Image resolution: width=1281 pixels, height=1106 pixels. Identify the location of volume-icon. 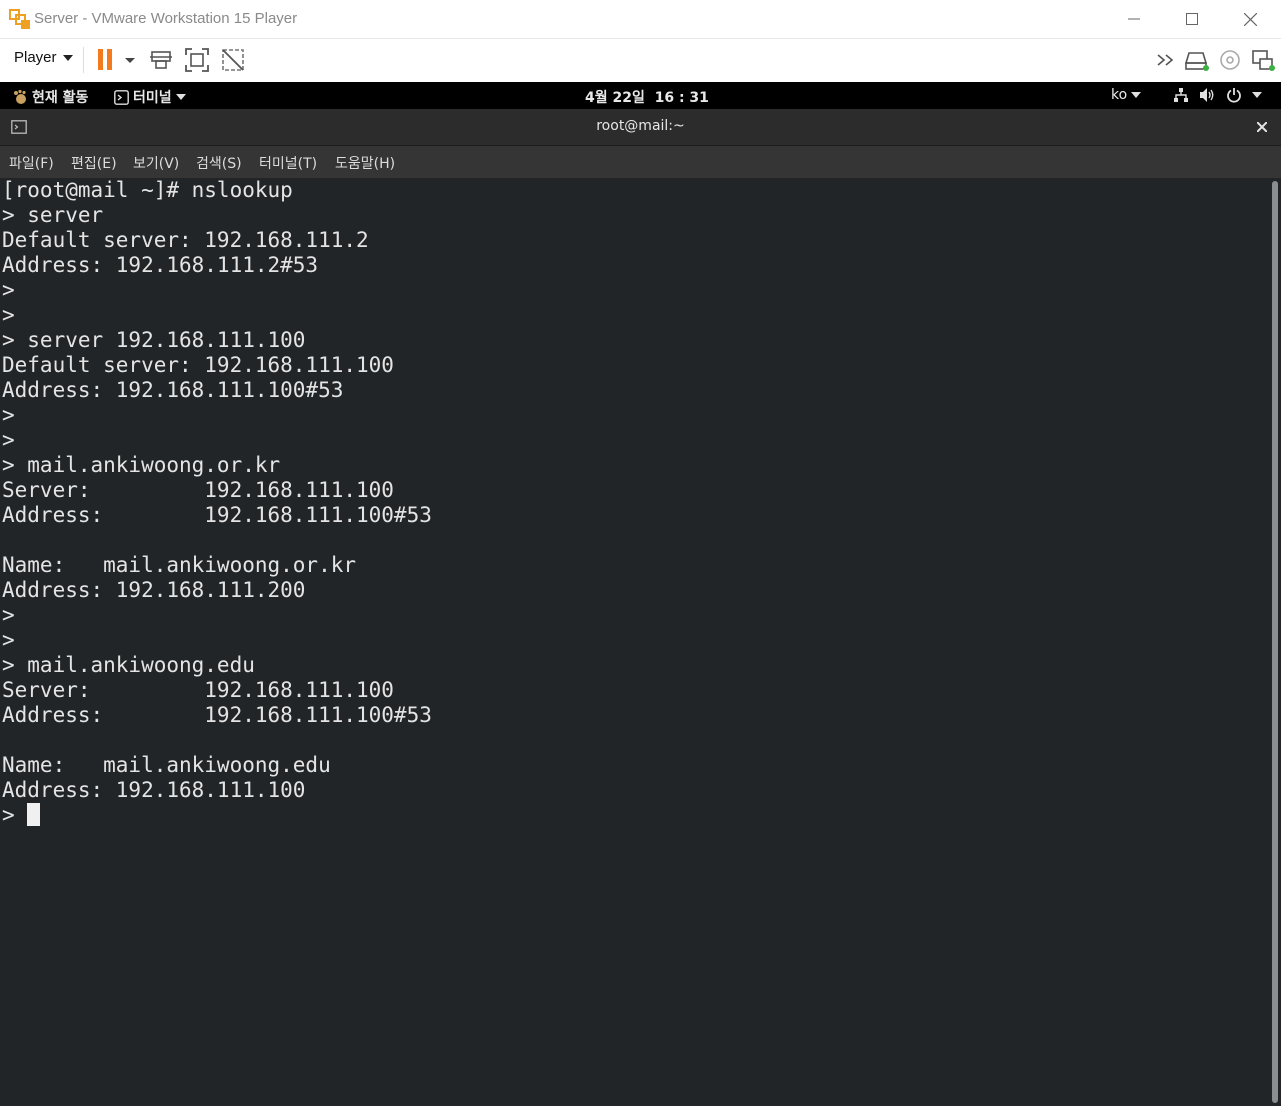
(1207, 95).